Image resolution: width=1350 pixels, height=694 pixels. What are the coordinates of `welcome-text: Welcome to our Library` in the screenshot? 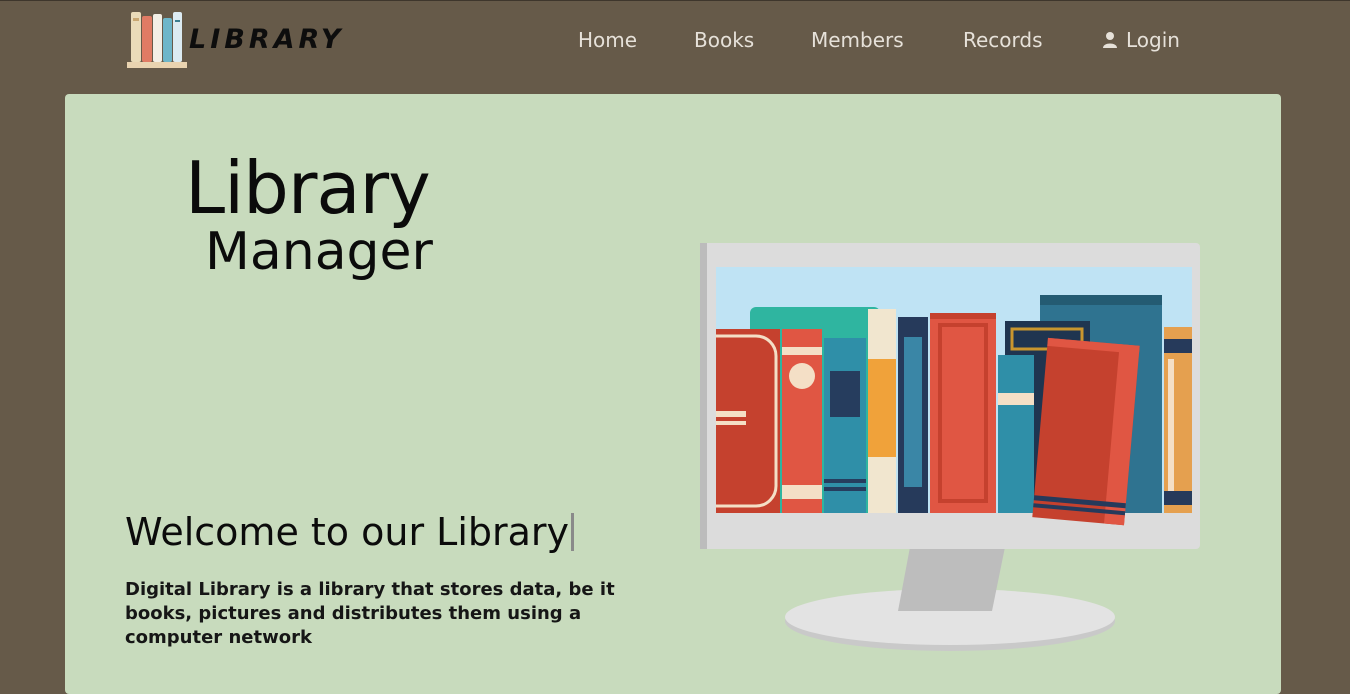 It's located at (347, 532).